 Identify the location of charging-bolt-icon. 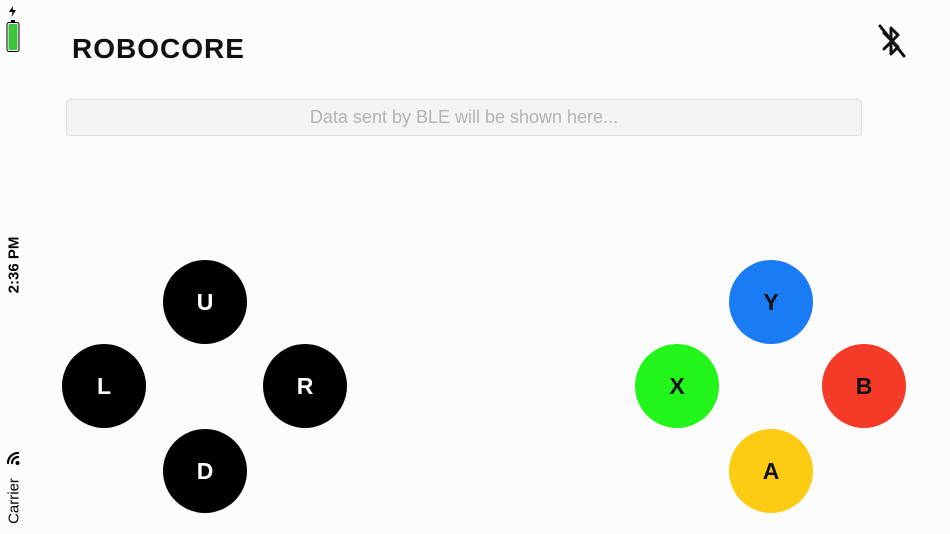
(12, 11).